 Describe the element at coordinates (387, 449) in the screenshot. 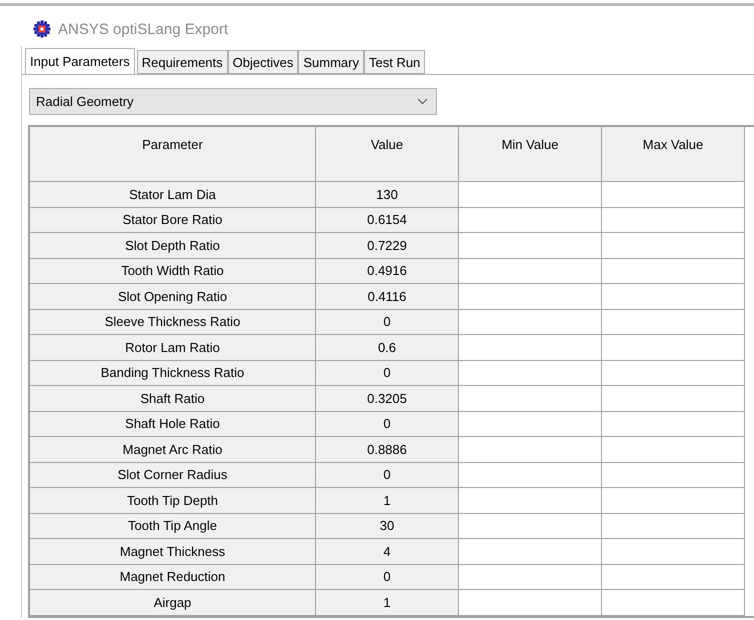

I see `table-cell: 0.8886` at that location.